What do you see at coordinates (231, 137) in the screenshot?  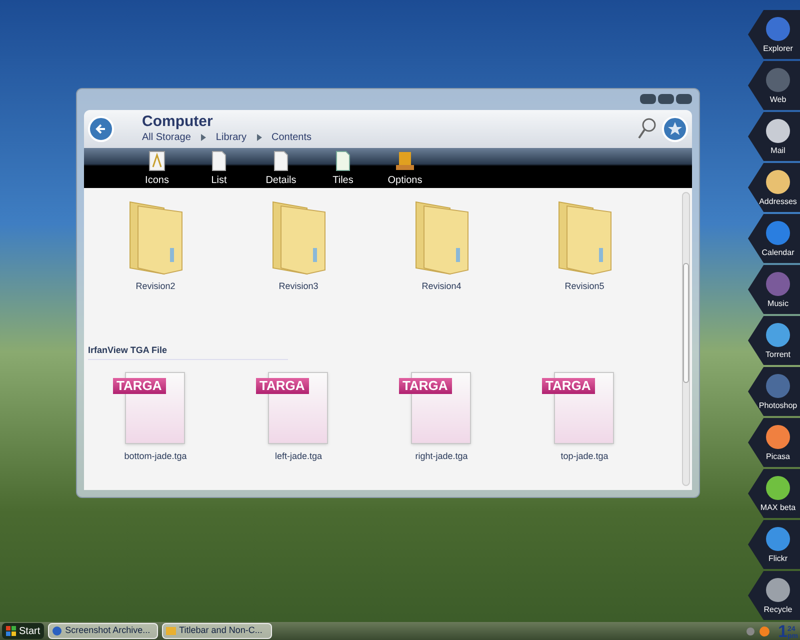 I see `breadcrumb-link: Library` at bounding box center [231, 137].